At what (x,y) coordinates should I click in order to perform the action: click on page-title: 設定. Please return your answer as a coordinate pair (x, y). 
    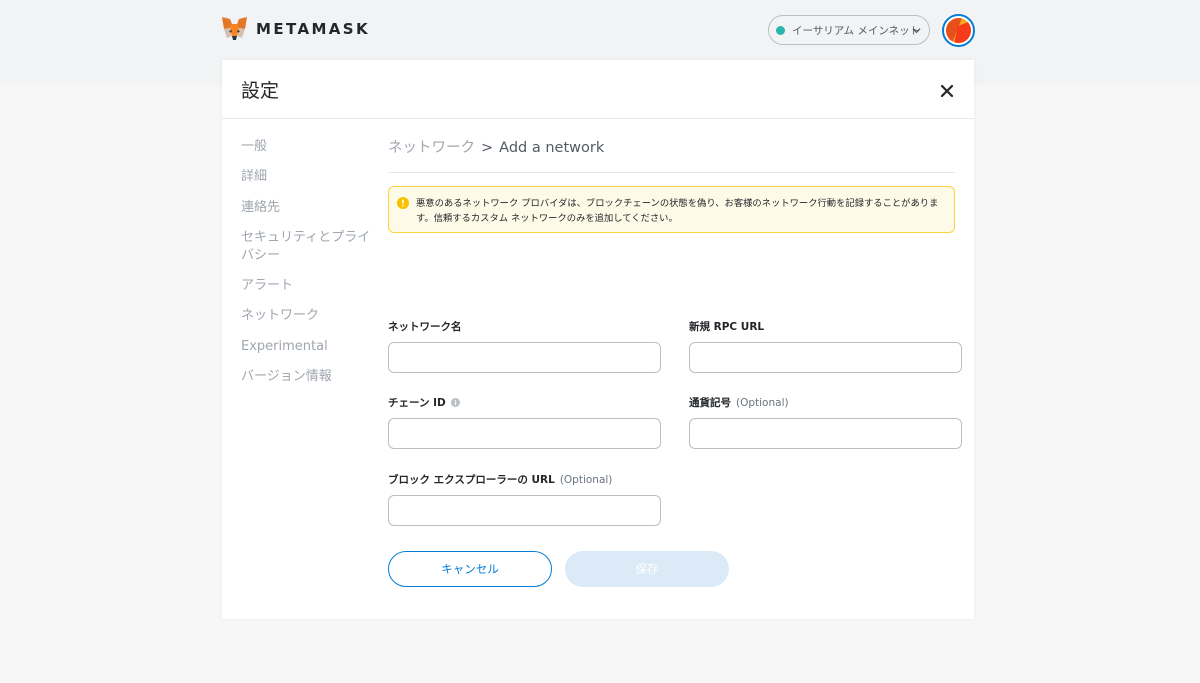
    Looking at the image, I should click on (260, 91).